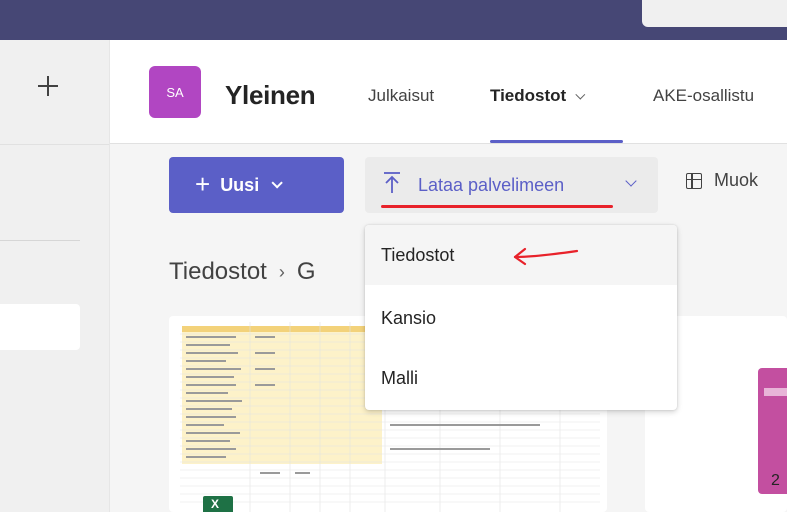 This screenshot has width=787, height=512. What do you see at coordinates (736, 180) in the screenshot?
I see `edit-grid-label: Muok` at bounding box center [736, 180].